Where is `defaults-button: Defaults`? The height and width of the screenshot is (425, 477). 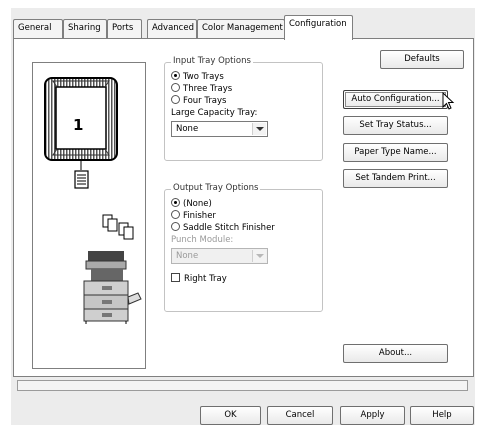
defaults-button: Defaults is located at coordinates (422, 59).